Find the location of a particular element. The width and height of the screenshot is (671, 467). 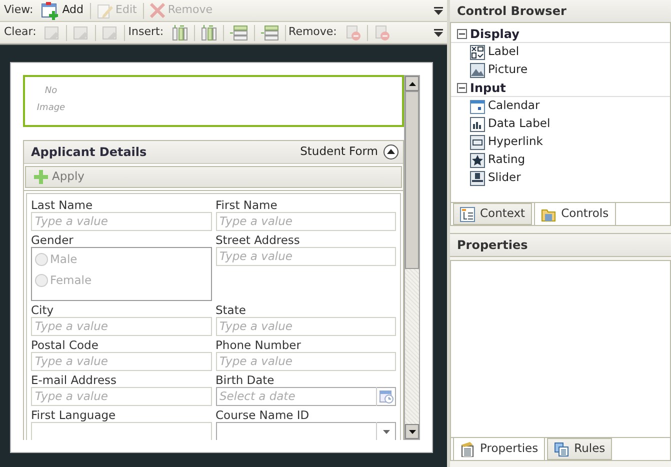

tree-item: Label is located at coordinates (560, 52).